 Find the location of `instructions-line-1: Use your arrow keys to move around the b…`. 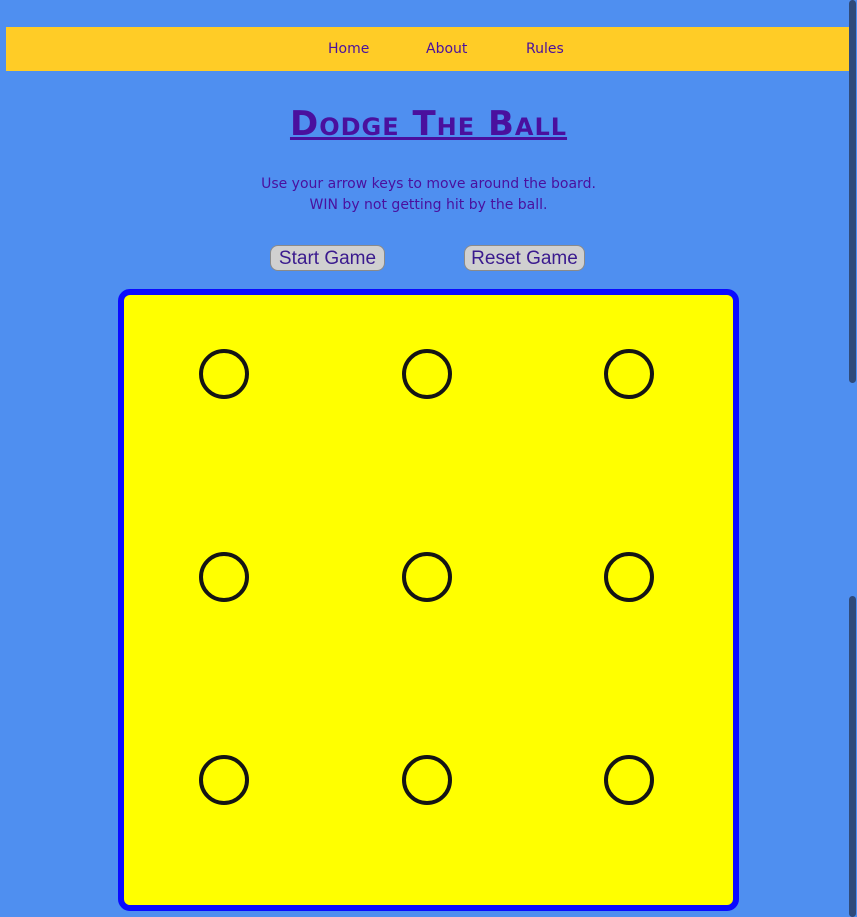

instructions-line-1: Use your arrow keys to move around the b… is located at coordinates (428, 184).